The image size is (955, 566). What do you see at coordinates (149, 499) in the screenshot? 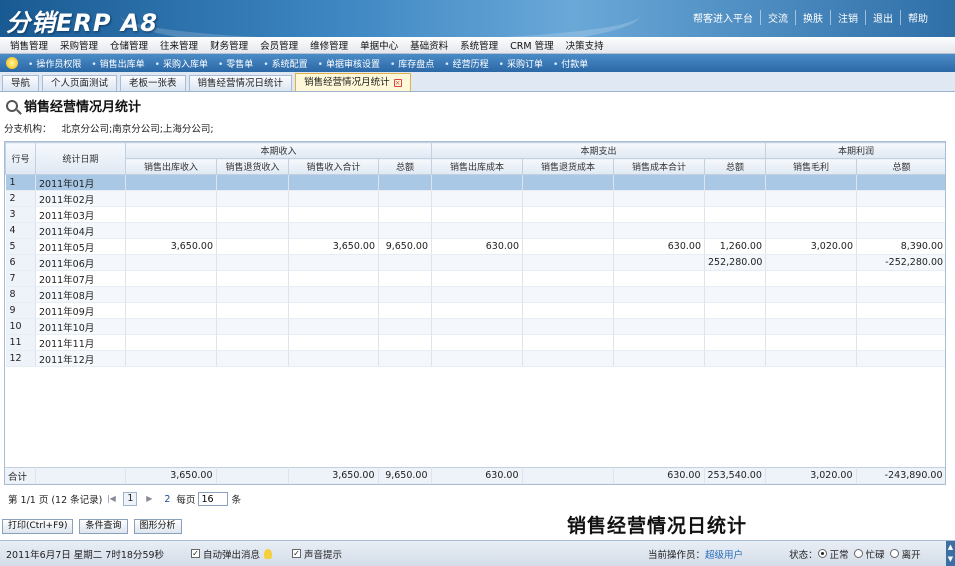
I see `next-page-button: ▶` at bounding box center [149, 499].